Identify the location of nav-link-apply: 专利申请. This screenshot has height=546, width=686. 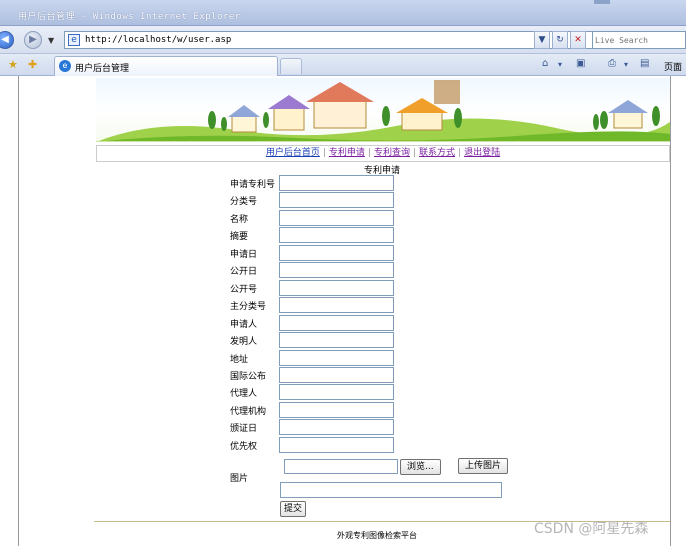
(347, 153).